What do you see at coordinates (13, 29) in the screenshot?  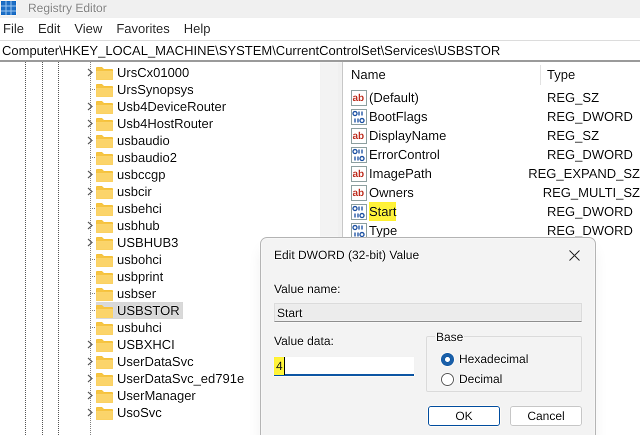 I see `menu-item: File` at bounding box center [13, 29].